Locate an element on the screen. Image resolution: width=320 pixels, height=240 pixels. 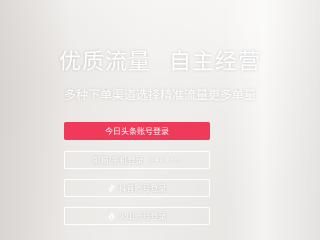
hero-subheadline: 多种下单渠道选择精准流量更多单量 is located at coordinates (159, 95).